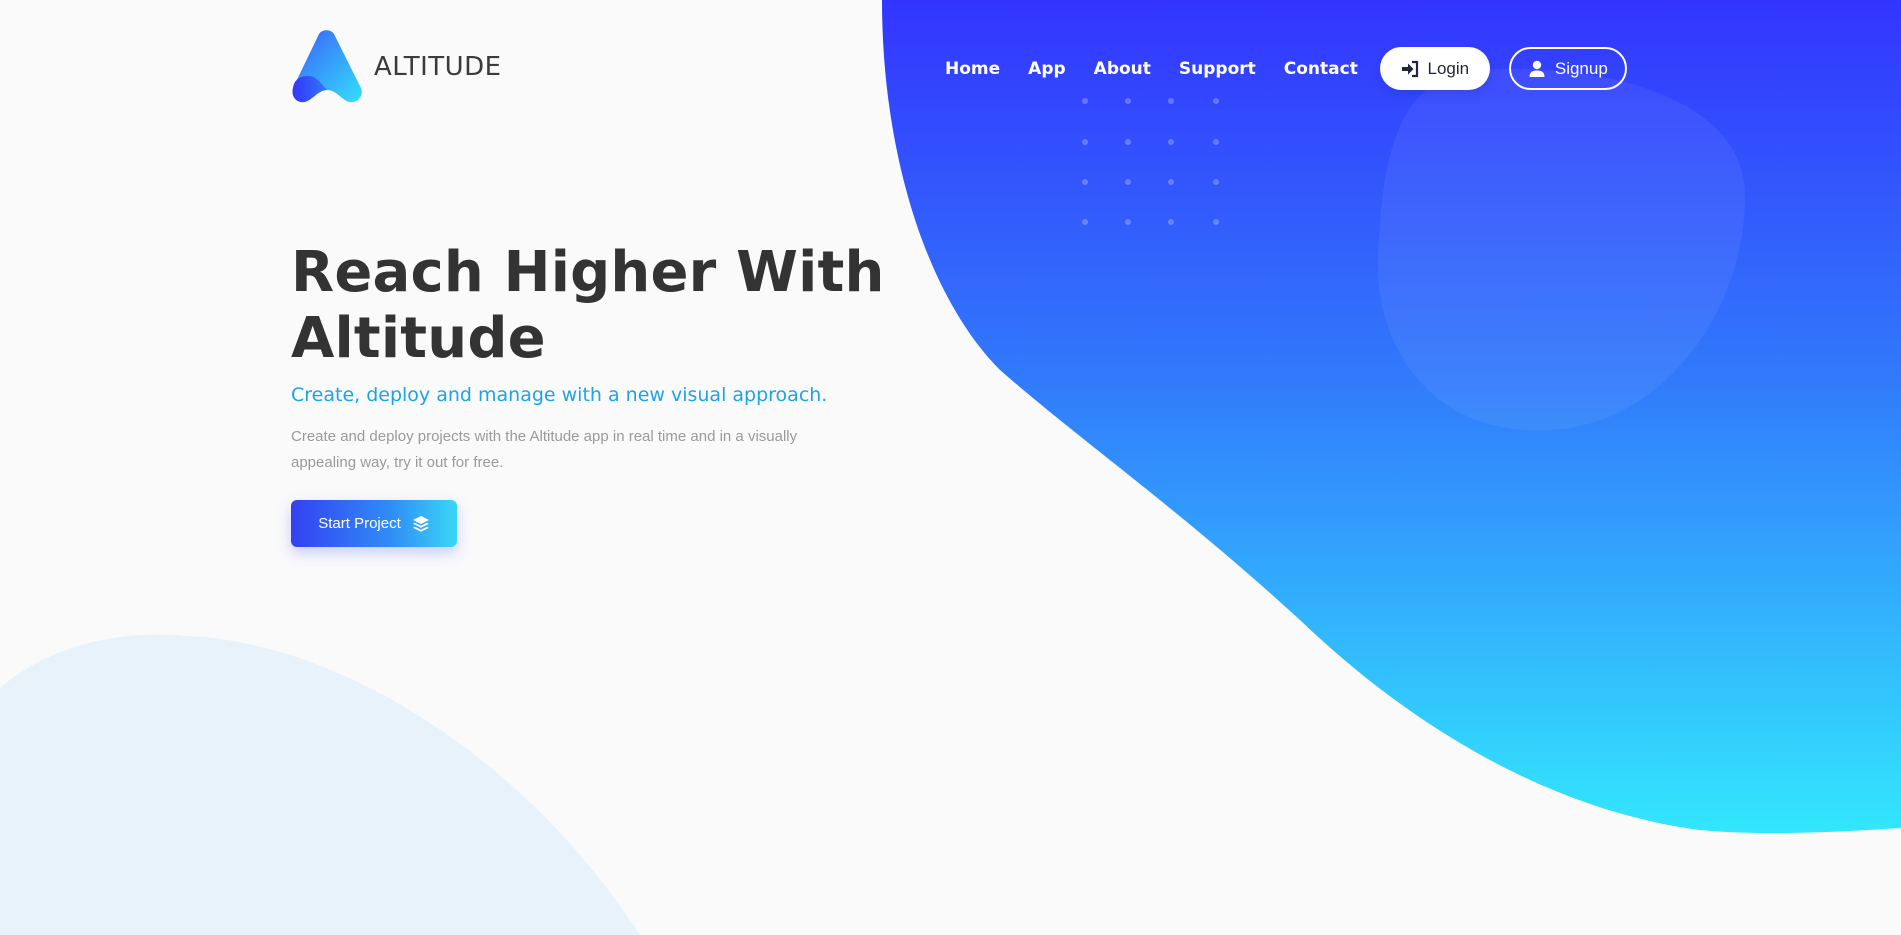 The width and height of the screenshot is (1901, 935). I want to click on brand-name: ALTITUDE, so click(438, 67).